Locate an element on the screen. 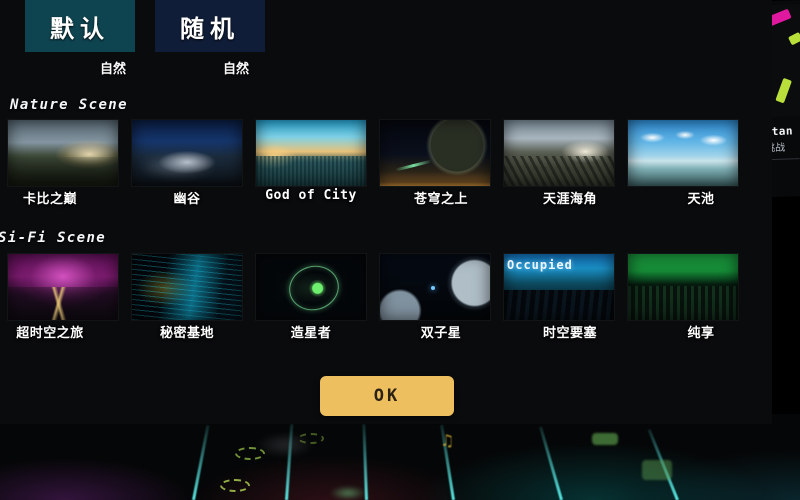  tab-sublabel-row: 自然 自然 is located at coordinates (155, 68).